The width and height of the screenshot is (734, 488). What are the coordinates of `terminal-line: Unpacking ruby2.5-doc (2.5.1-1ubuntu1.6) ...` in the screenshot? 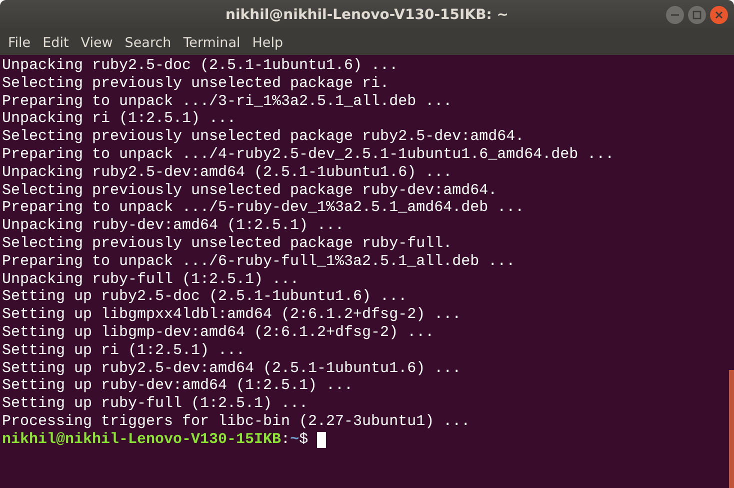 It's located at (200, 66).